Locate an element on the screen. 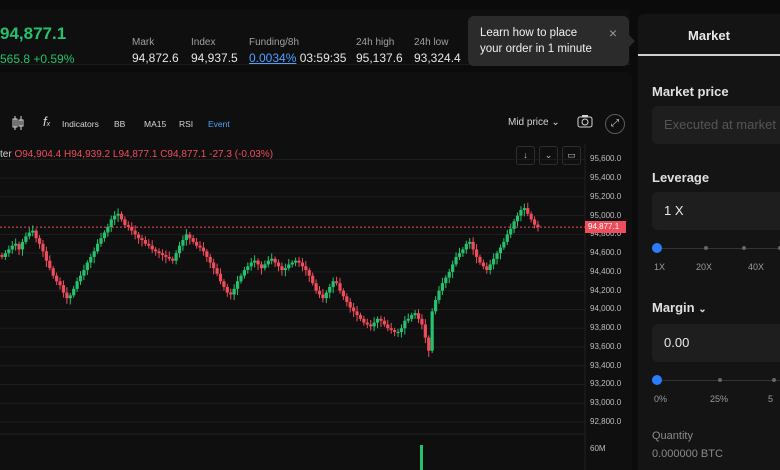 The width and height of the screenshot is (780, 470). tooltip-line-2: your order in 1 minute is located at coordinates (536, 49).